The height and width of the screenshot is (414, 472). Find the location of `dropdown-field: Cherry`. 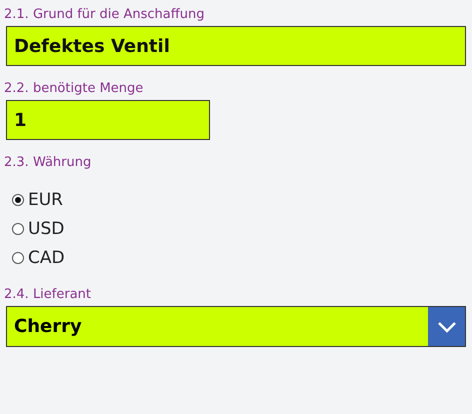

dropdown-field: Cherry is located at coordinates (236, 326).